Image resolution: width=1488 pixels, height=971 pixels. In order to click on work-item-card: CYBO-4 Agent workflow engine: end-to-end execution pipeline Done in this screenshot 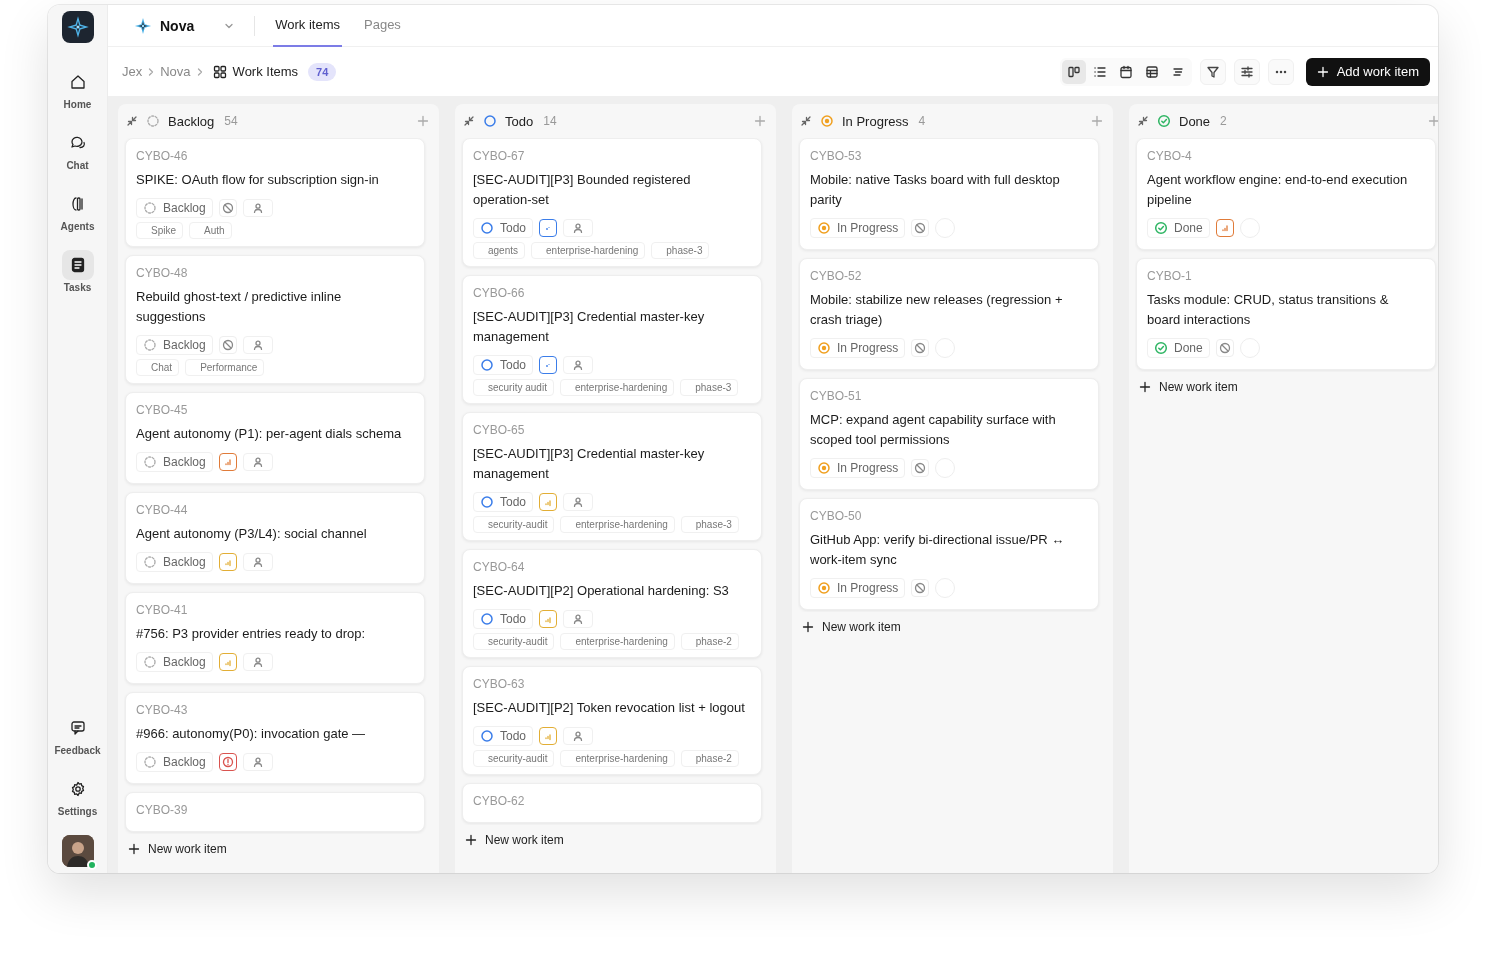, I will do `click(1286, 194)`.